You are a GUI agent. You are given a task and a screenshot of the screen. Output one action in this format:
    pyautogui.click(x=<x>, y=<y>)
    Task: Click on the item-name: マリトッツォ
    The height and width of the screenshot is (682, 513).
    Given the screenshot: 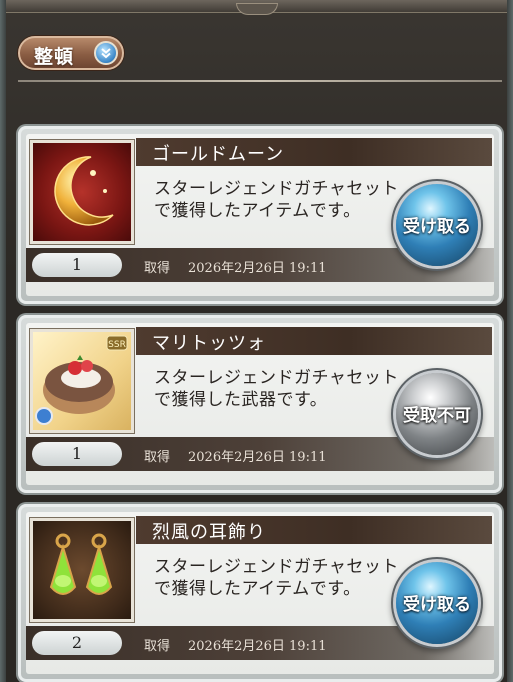 What is the action you would take?
    pyautogui.click(x=209, y=343)
    